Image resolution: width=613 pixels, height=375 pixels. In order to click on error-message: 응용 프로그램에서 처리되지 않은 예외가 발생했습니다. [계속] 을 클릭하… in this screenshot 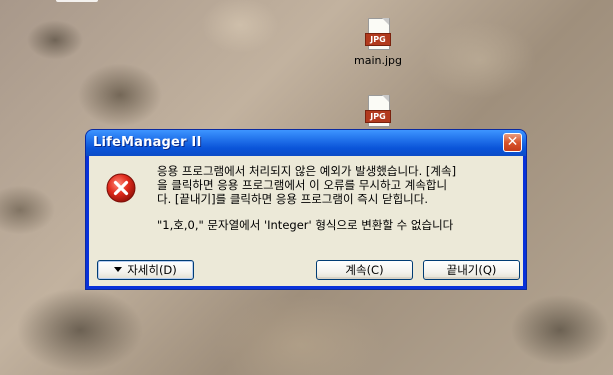, I will do `click(332, 198)`.